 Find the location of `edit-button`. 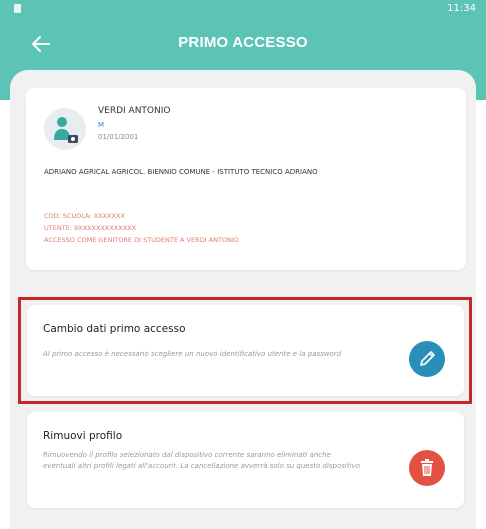

edit-button is located at coordinates (427, 359).